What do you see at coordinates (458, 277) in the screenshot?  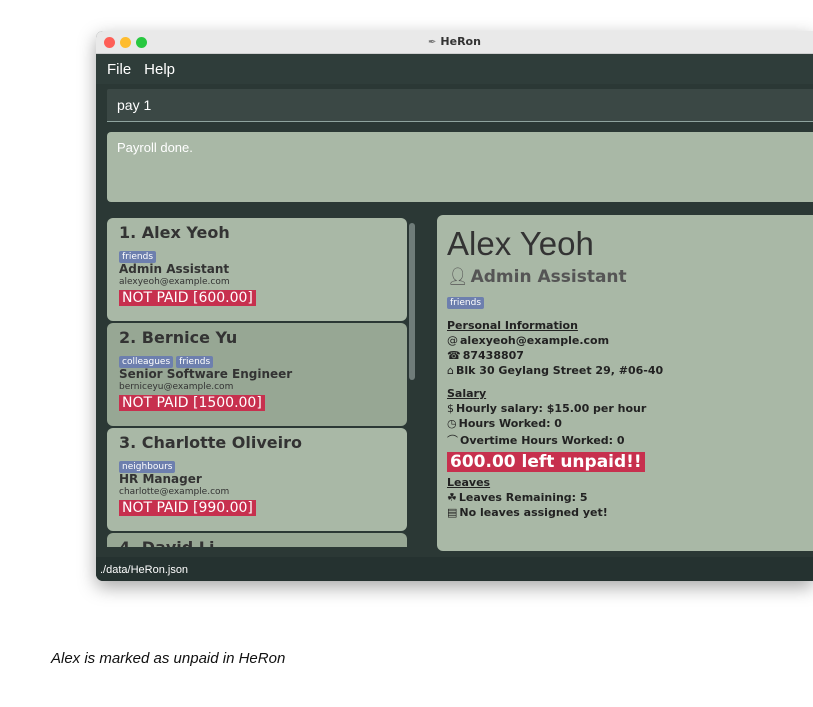 I see `person-icon: 👤︎` at bounding box center [458, 277].